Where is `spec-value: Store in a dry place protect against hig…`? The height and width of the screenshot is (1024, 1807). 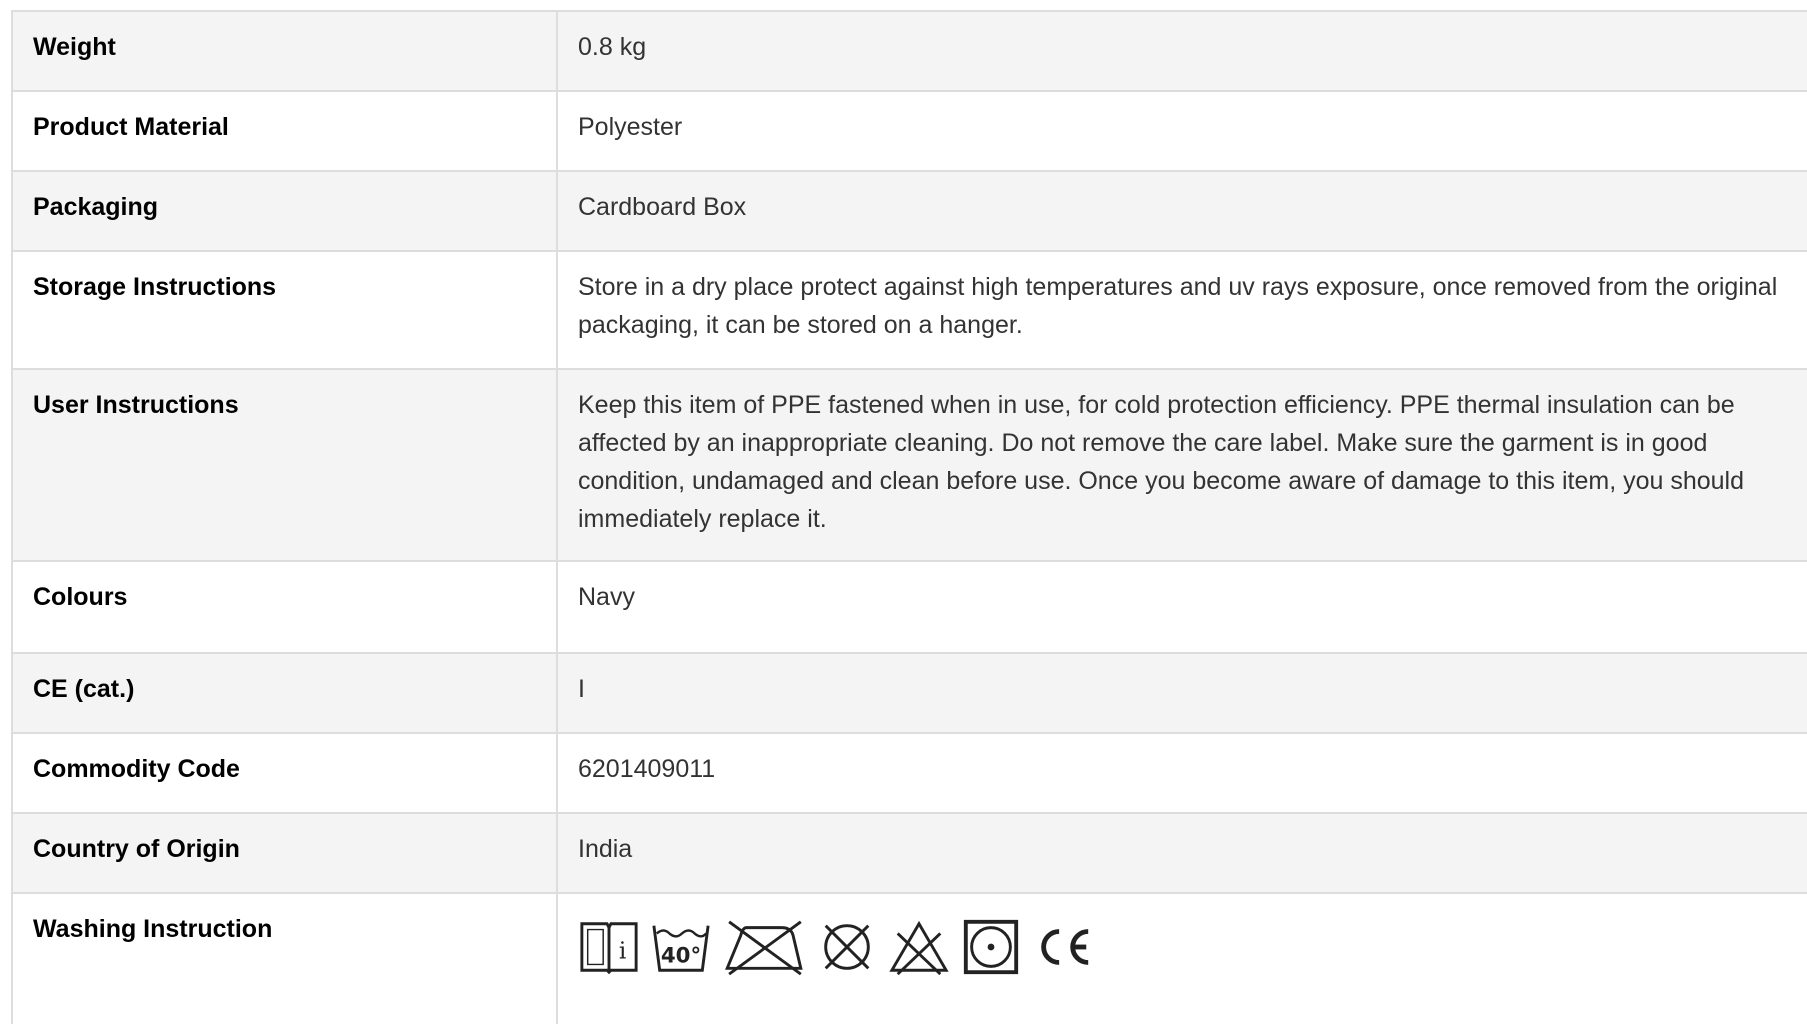
spec-value: Store in a dry place protect against hig… is located at coordinates (1181, 310).